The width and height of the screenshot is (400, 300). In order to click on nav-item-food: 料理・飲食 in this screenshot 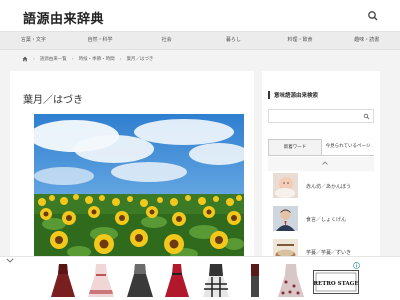, I will do `click(300, 40)`.